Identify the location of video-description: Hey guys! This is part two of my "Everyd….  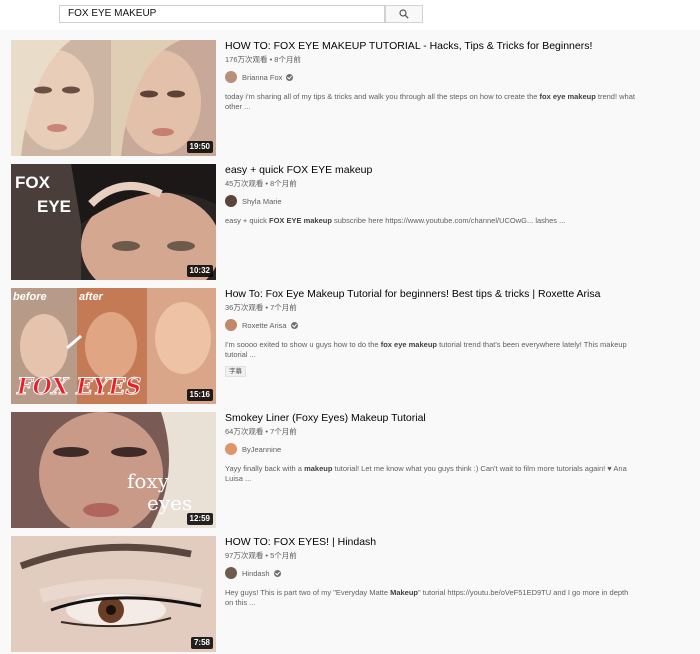
(427, 597).